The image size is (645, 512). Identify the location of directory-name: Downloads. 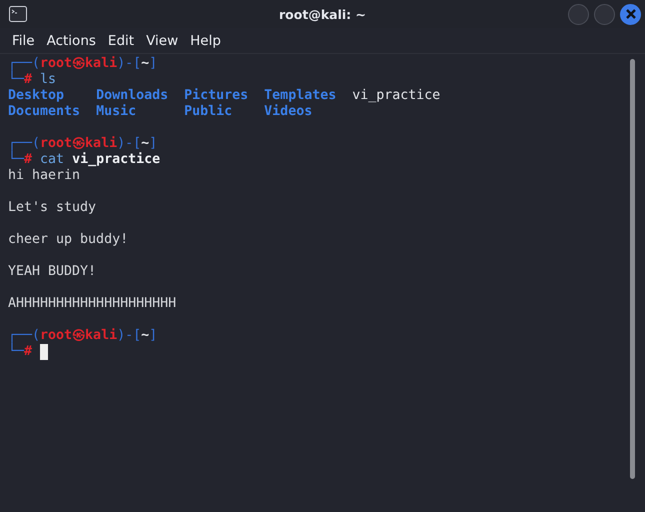
(132, 96).